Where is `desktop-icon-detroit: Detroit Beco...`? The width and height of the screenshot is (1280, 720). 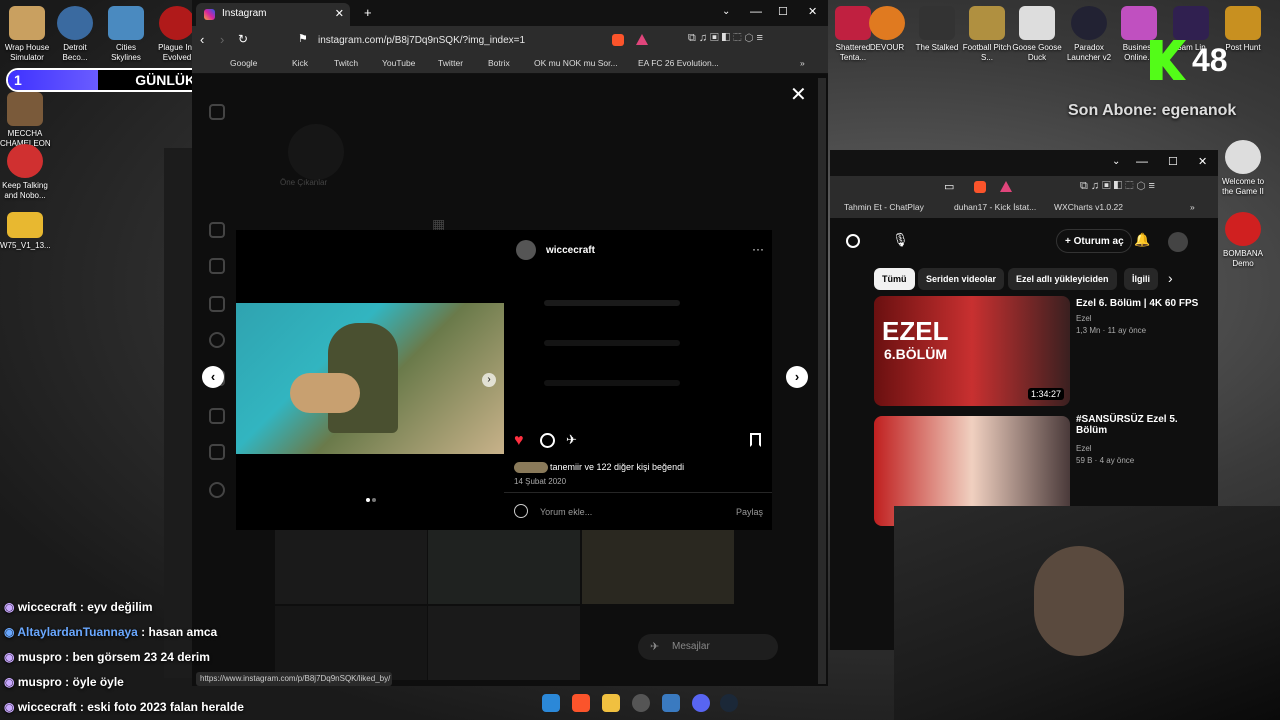 desktop-icon-detroit: Detroit Beco... is located at coordinates (75, 34).